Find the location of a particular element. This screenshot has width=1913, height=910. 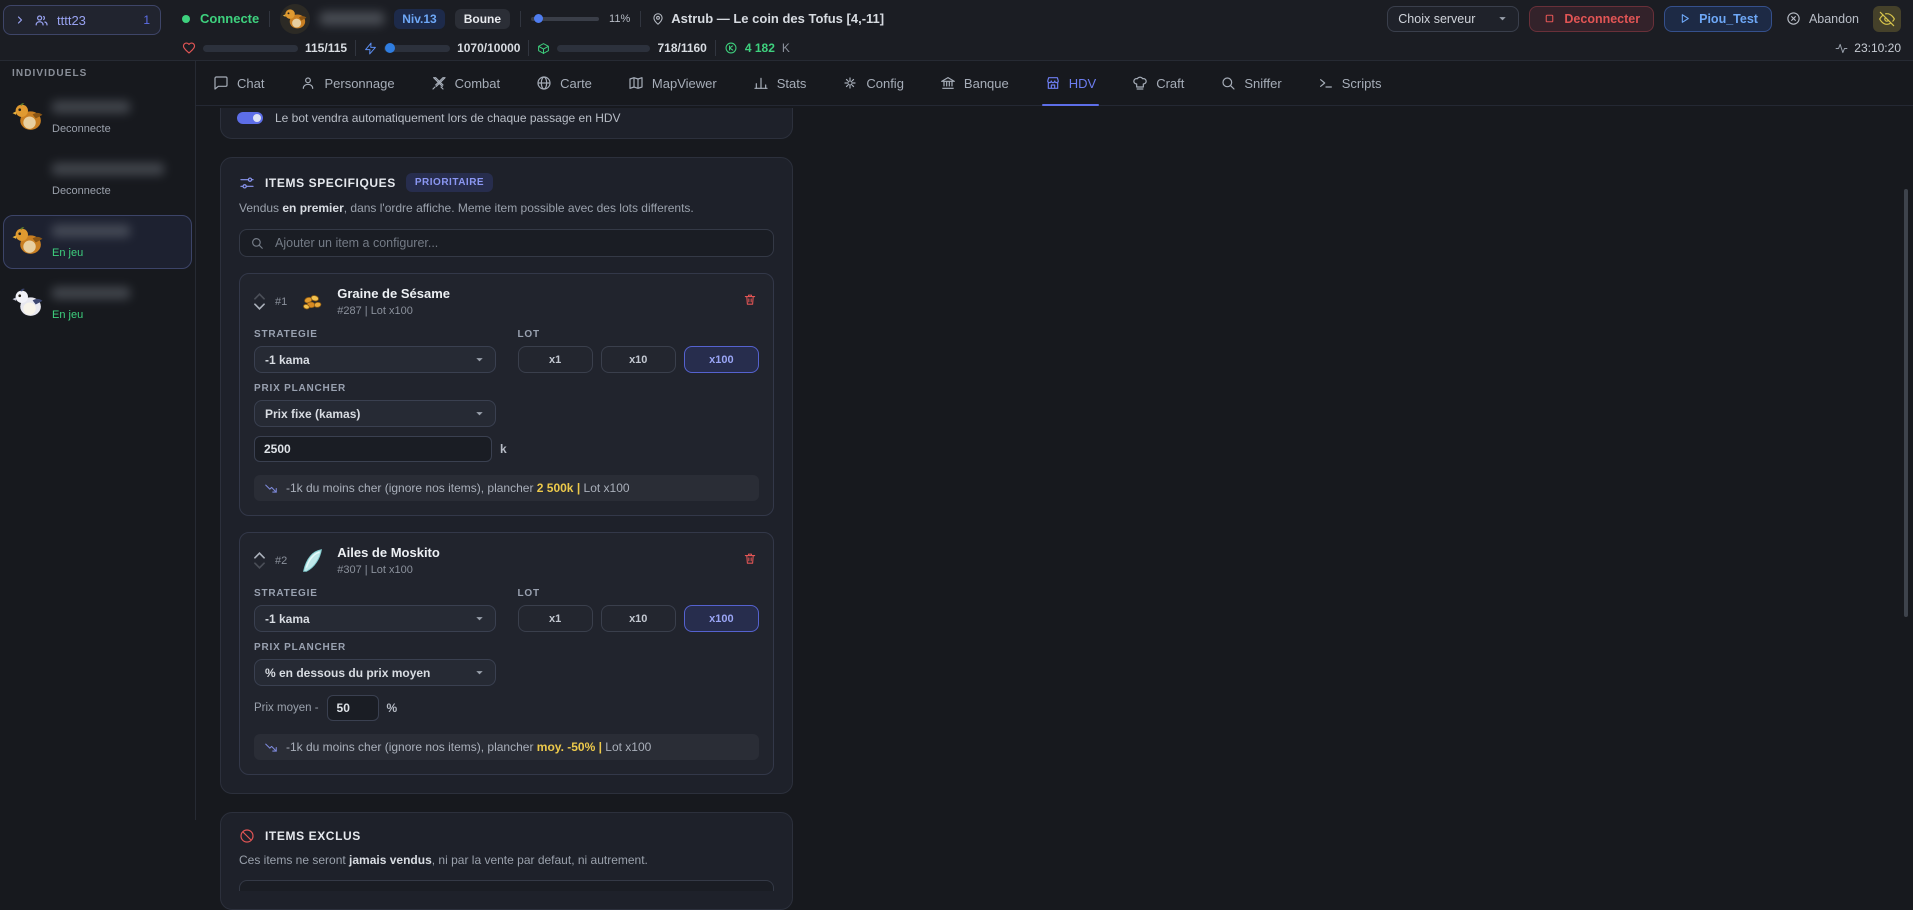

auto-sell-toggle is located at coordinates (250, 118).